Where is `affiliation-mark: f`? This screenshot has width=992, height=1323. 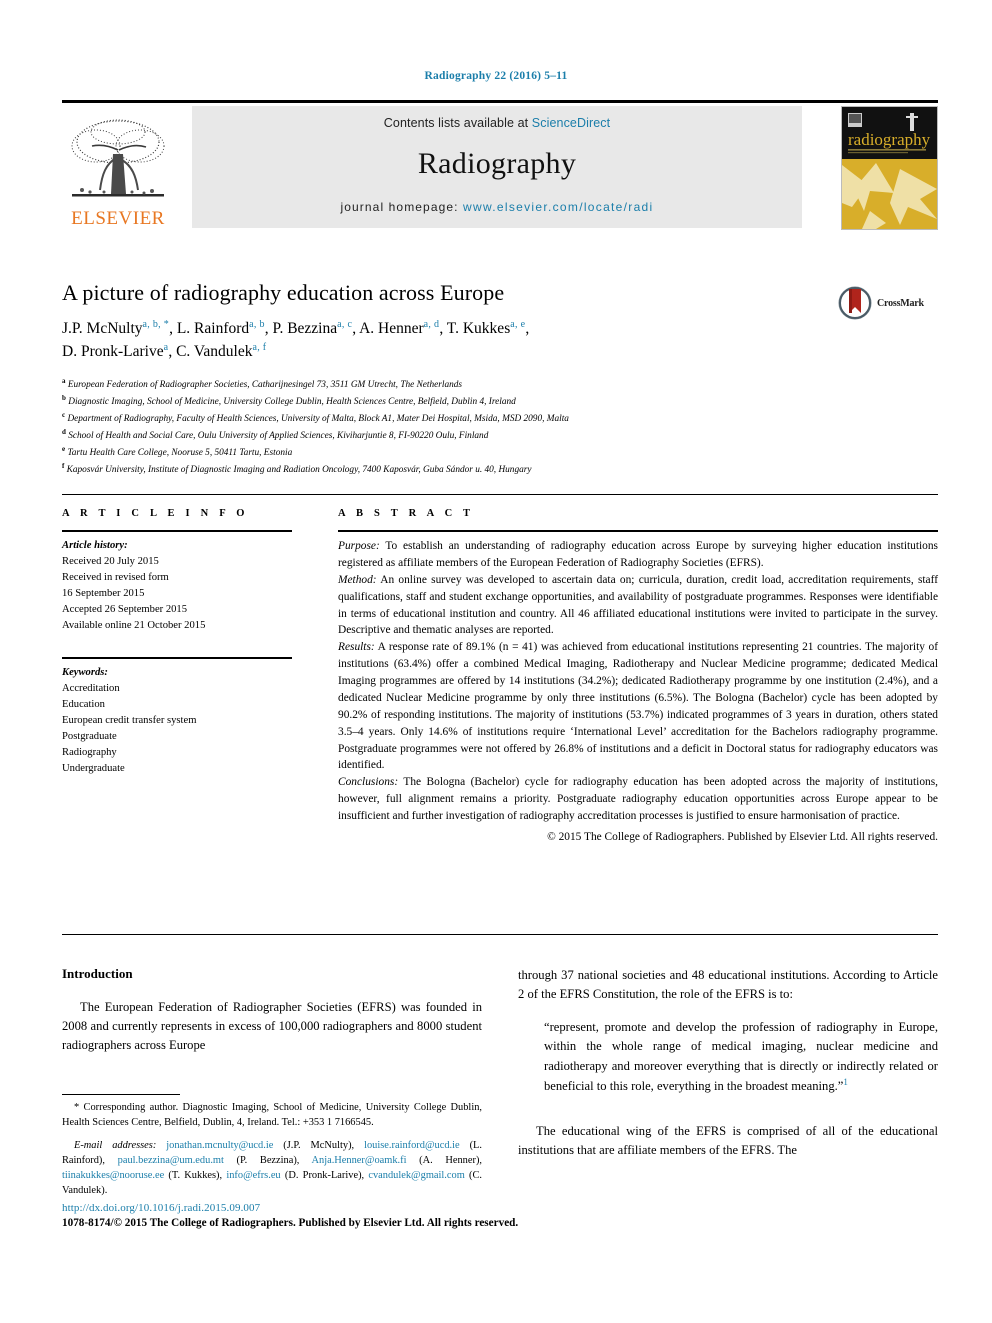
affiliation-mark: f is located at coordinates (63, 466).